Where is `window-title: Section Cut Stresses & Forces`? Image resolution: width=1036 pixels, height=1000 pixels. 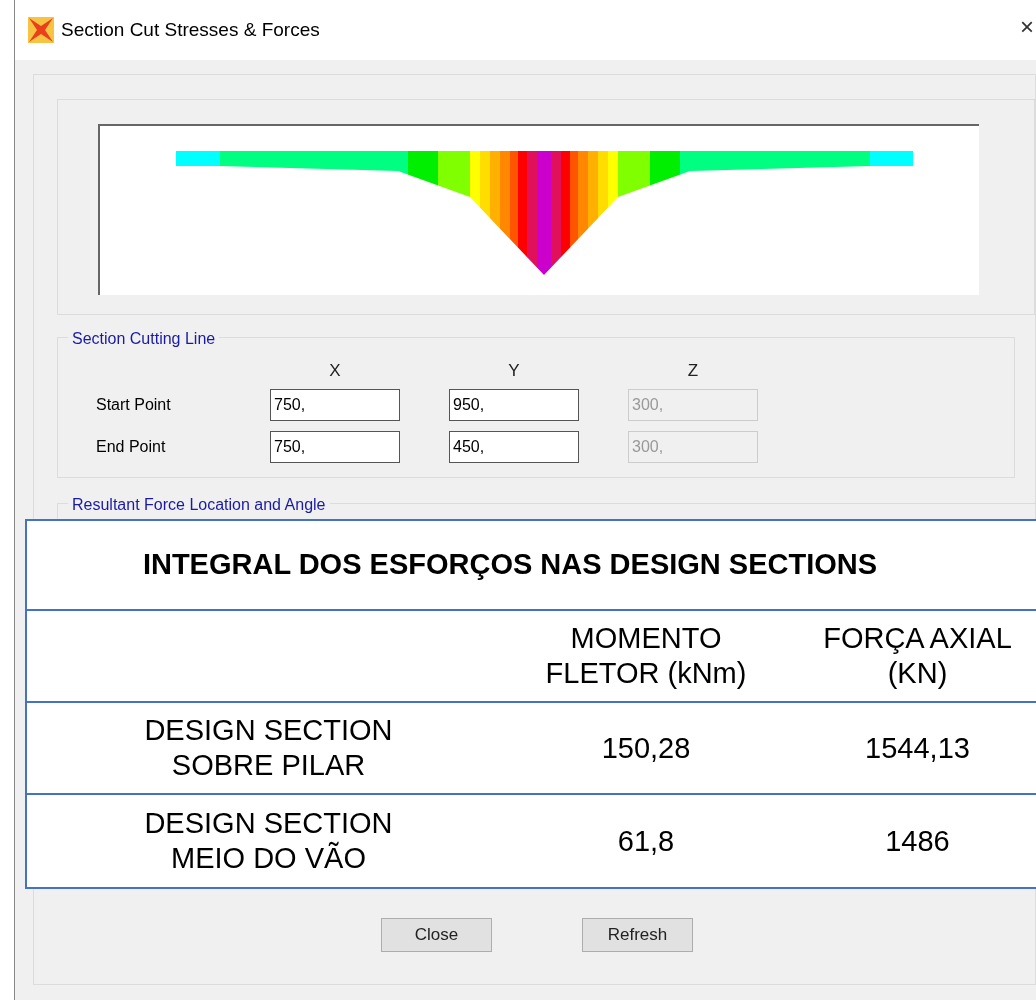 window-title: Section Cut Stresses & Forces is located at coordinates (190, 29).